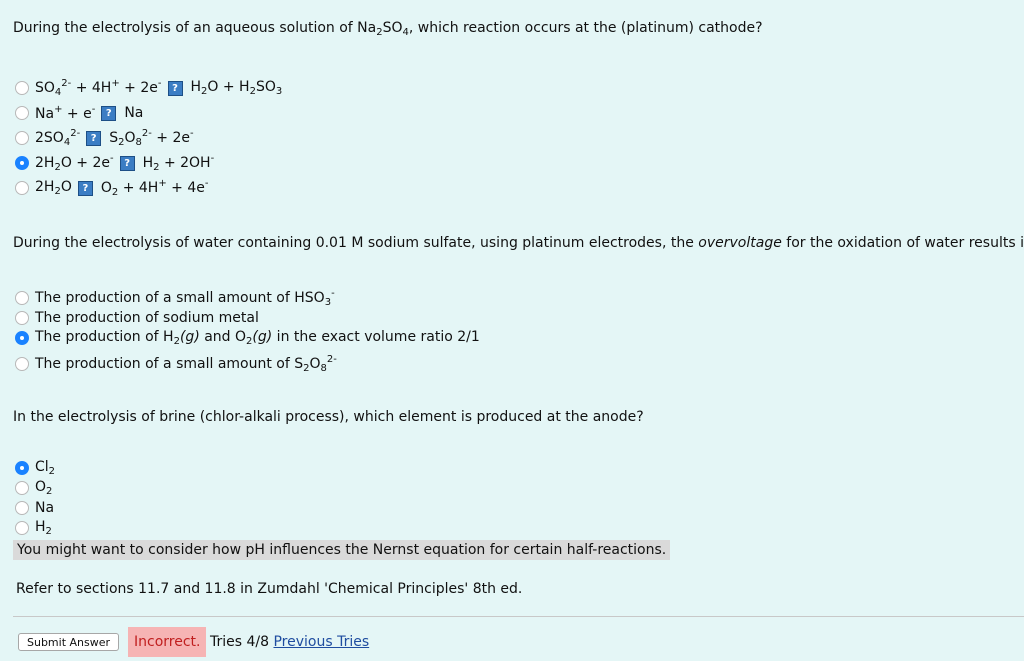 This screenshot has height=661, width=1024. I want to click on status-badge: Incorrect., so click(167, 642).